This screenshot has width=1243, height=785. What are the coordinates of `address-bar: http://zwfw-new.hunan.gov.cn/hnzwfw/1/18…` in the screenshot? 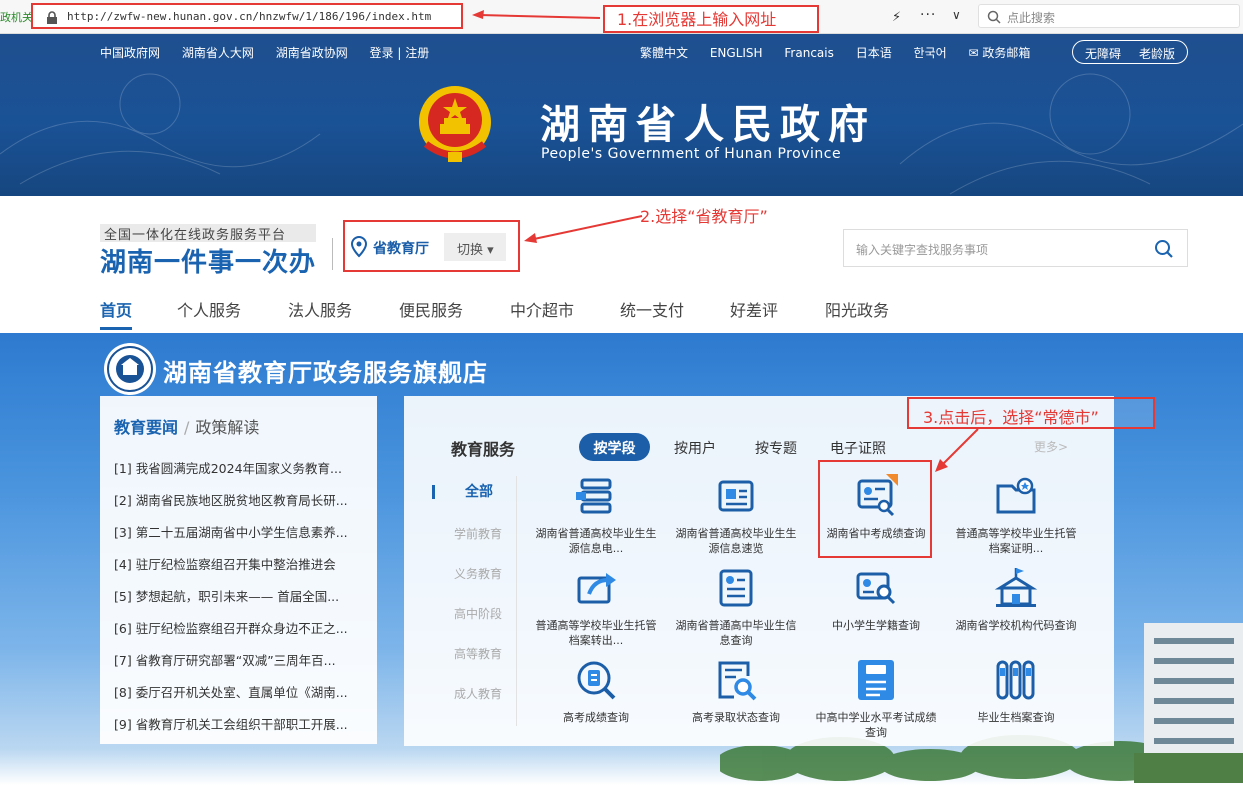 It's located at (247, 16).